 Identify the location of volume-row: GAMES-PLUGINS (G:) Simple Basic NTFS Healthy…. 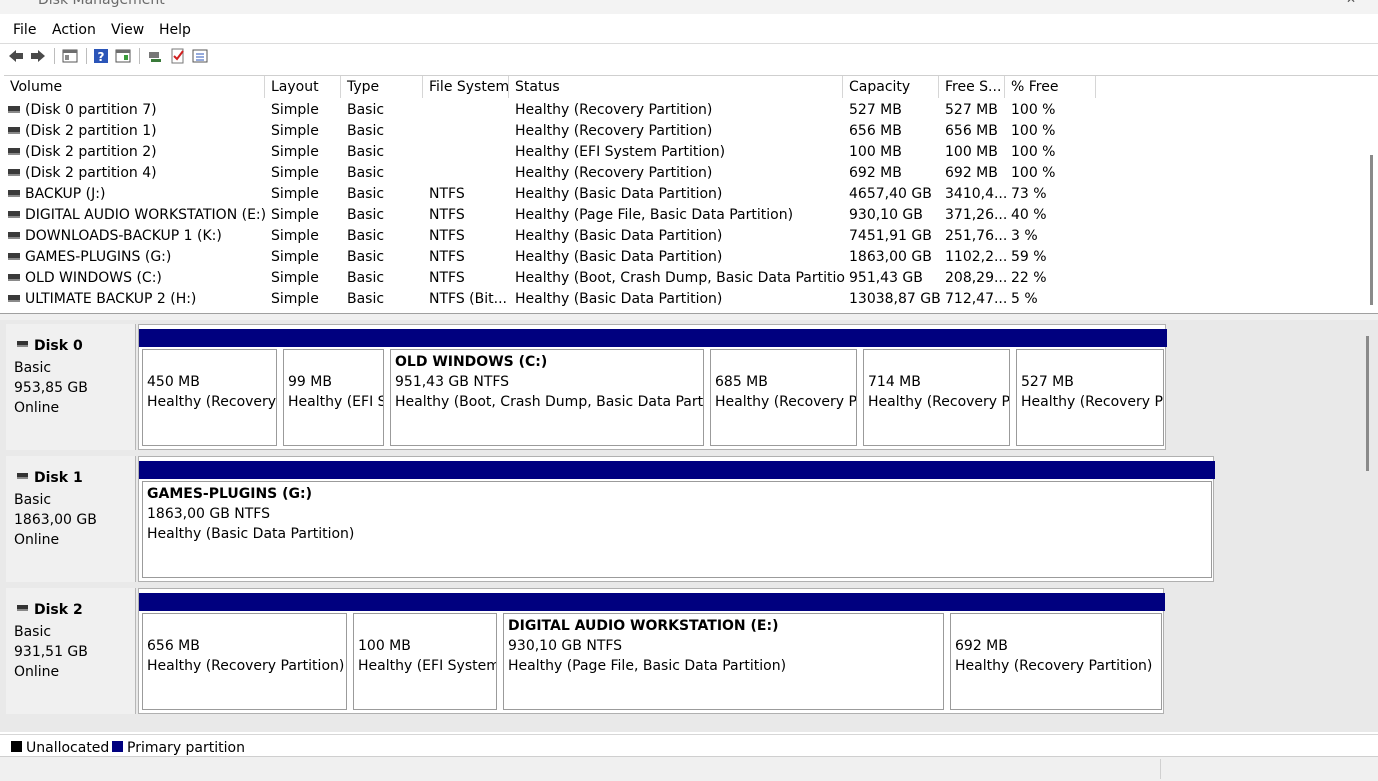
(682, 257).